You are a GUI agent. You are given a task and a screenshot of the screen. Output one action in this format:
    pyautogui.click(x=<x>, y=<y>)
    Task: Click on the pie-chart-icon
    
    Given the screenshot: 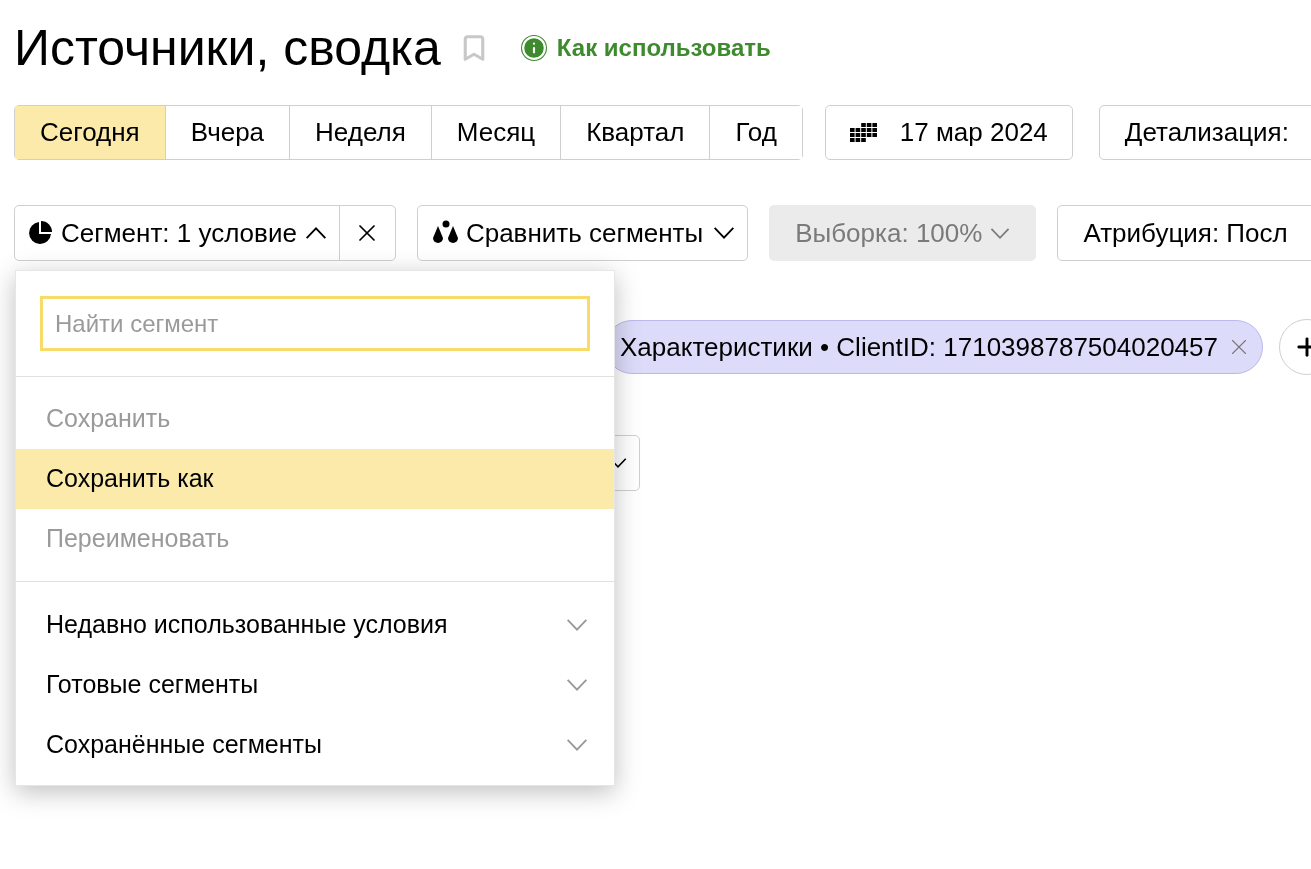 What is the action you would take?
    pyautogui.click(x=40, y=233)
    